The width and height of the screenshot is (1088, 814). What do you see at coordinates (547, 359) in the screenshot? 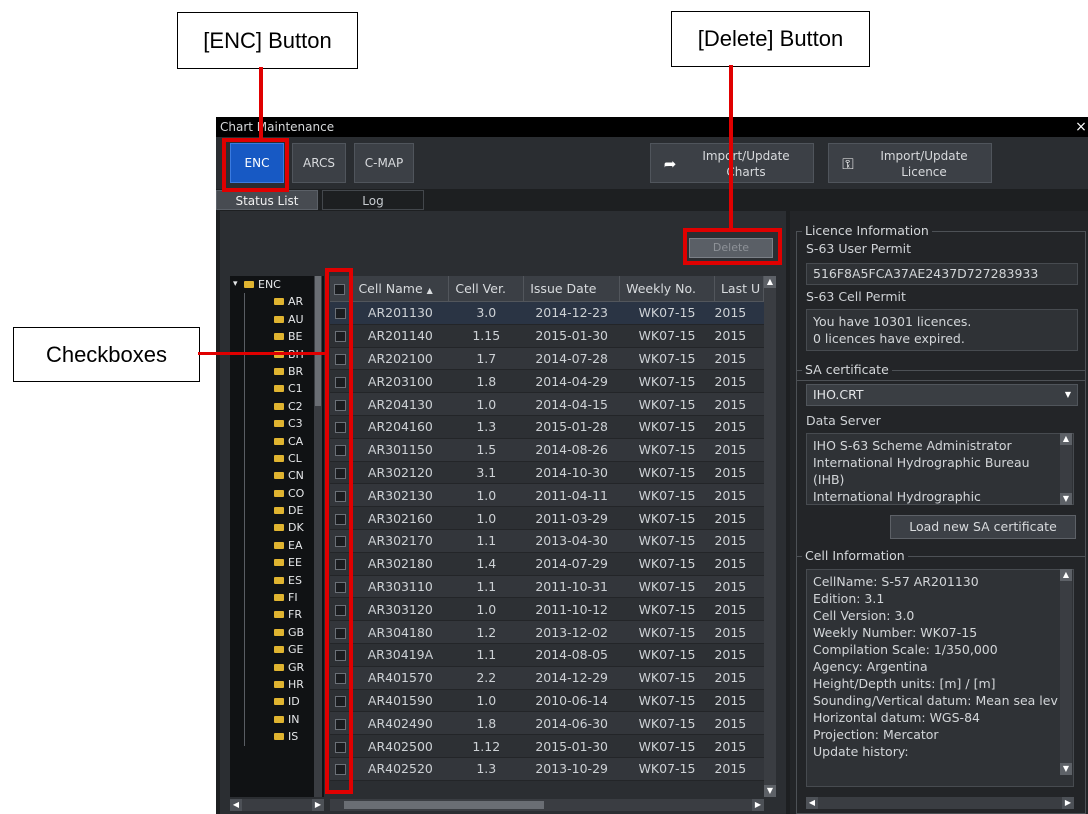
I see `table-row: AR202100 1.7 2014-07-28 WK07-15 2015` at bounding box center [547, 359].